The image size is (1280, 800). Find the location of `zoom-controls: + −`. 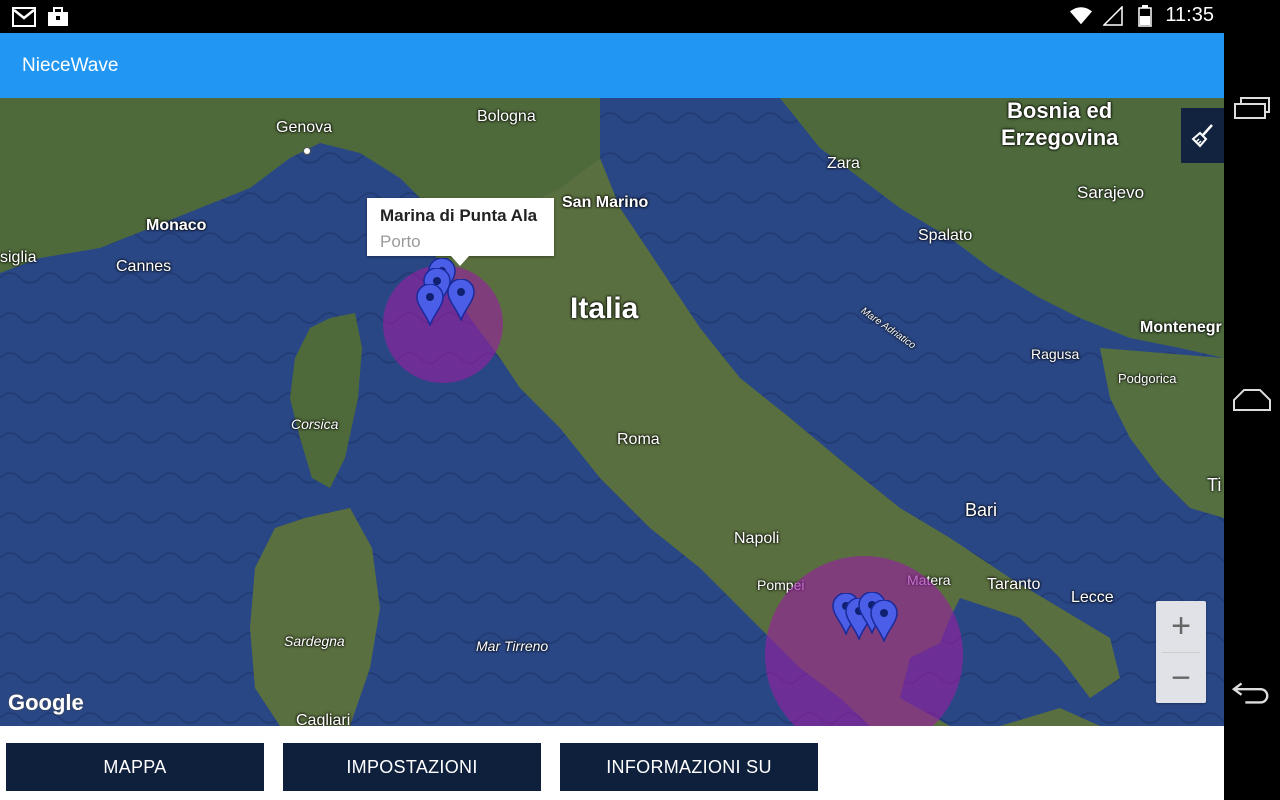

zoom-controls: + − is located at coordinates (1181, 652).